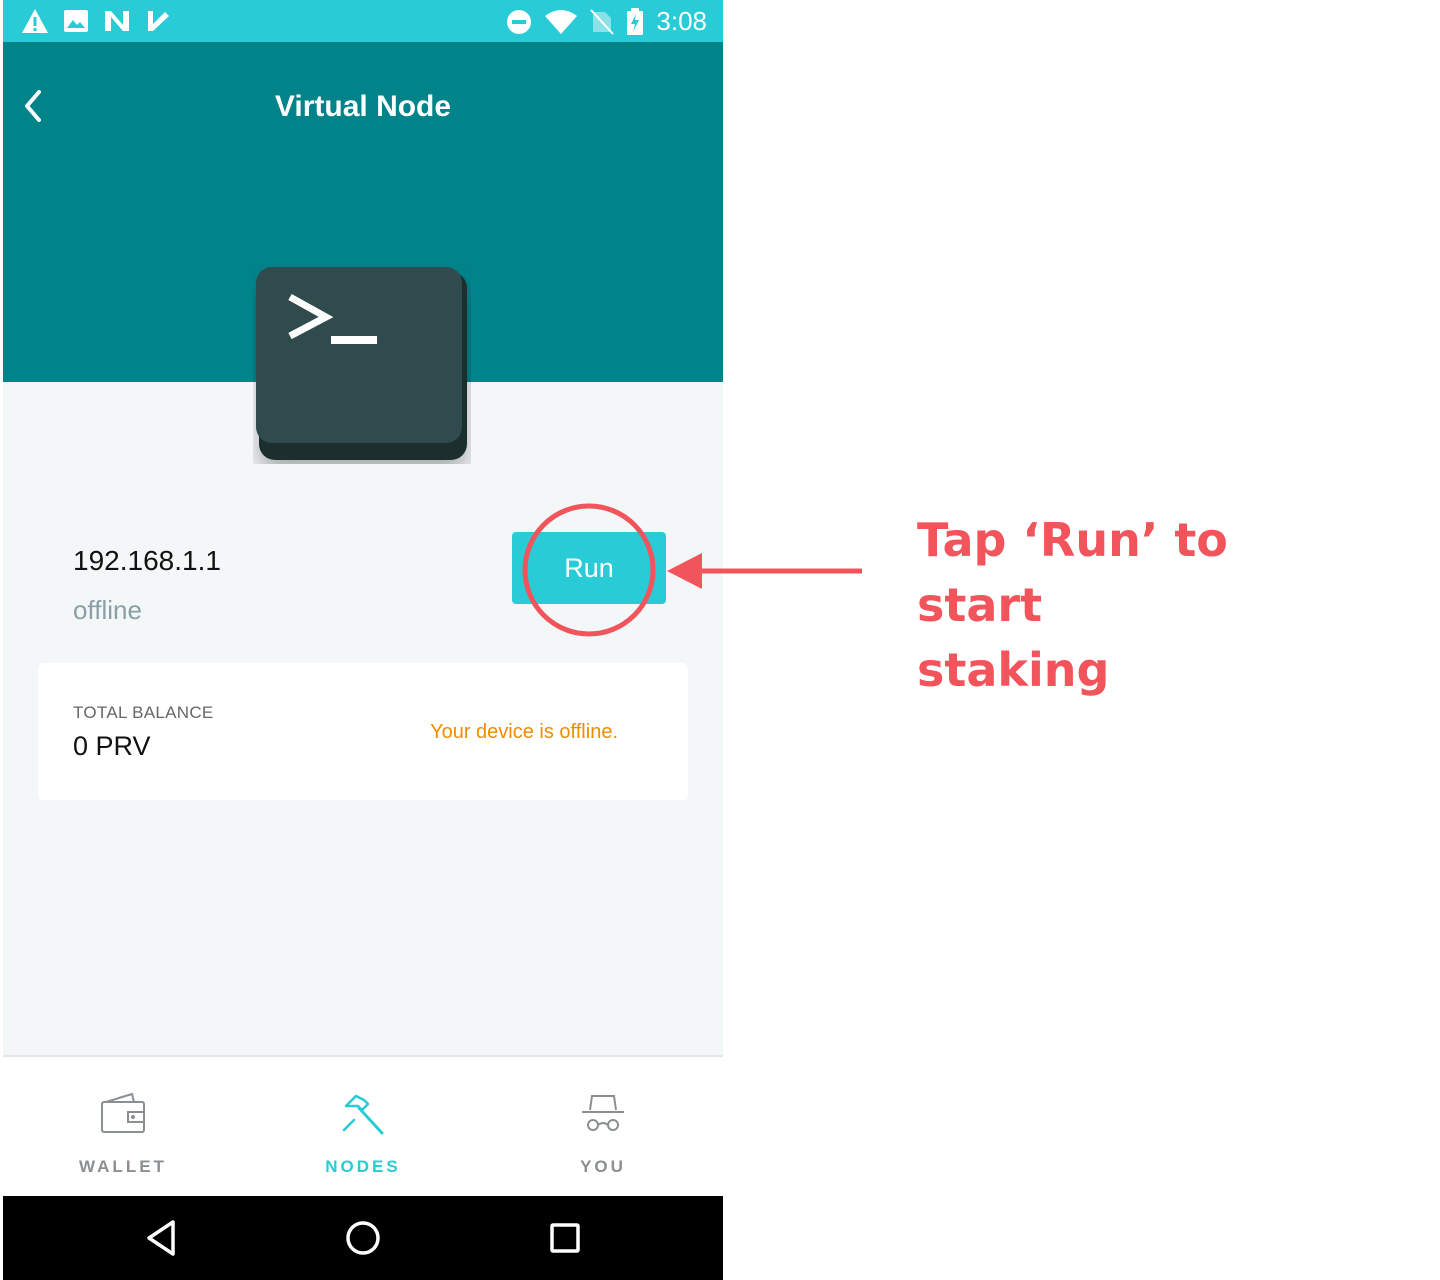  I want to click on incognito-icon, so click(603, 1113).